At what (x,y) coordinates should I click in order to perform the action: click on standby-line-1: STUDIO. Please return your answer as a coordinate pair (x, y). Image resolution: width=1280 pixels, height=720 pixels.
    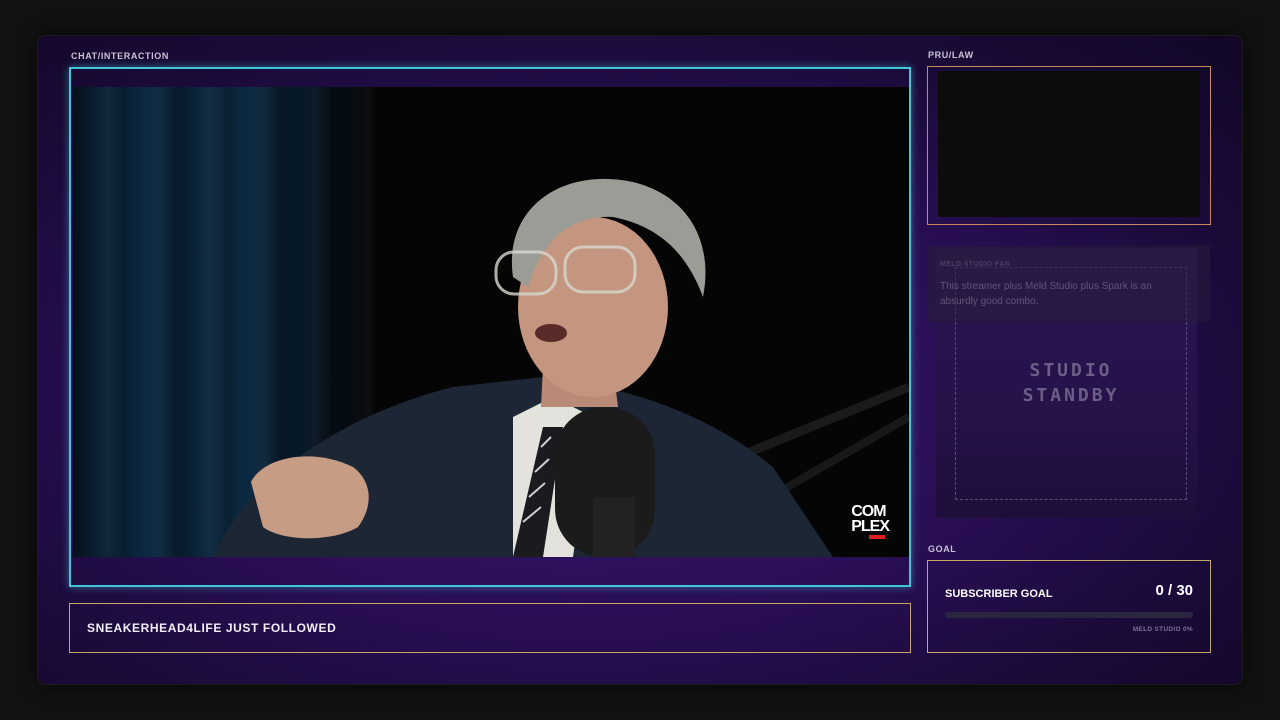
    Looking at the image, I should click on (1071, 370).